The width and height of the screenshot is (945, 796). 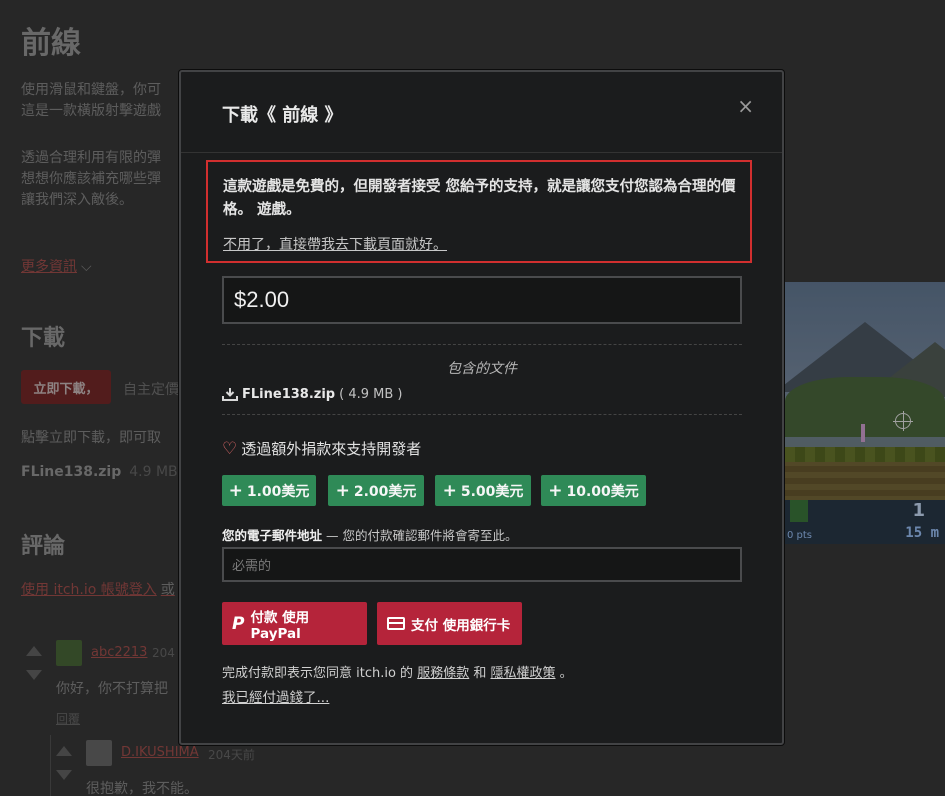 I want to click on donate-amount-button: +2.00美元, so click(x=376, y=490).